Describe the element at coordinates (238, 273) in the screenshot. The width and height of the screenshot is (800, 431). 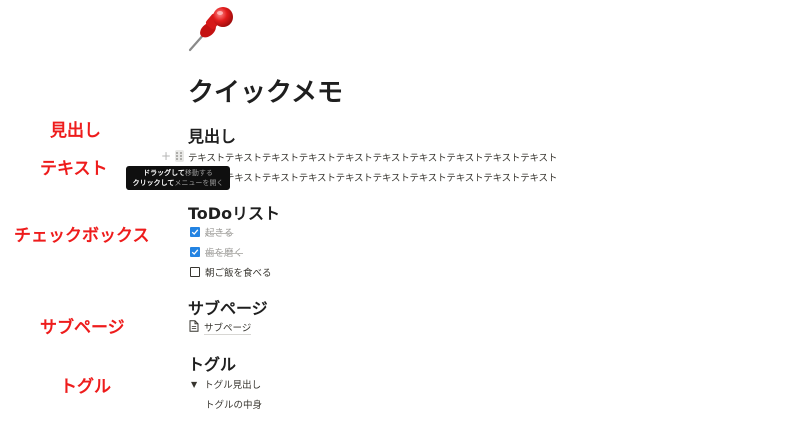
I see `todo-label: 朝ご飯を食べる` at that location.